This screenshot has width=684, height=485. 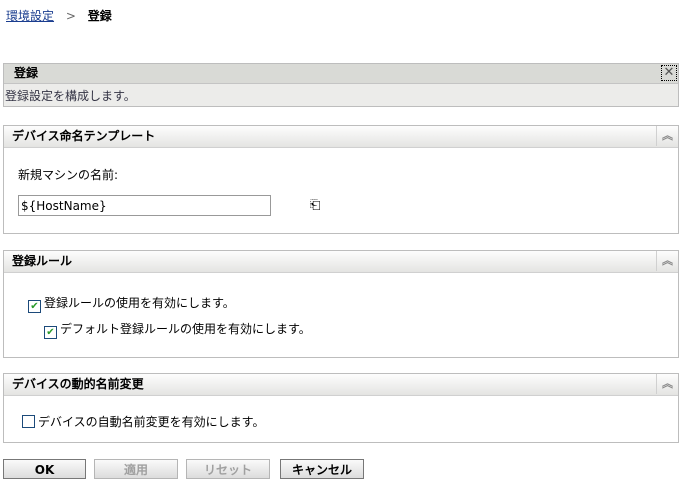 What do you see at coordinates (99, 16) in the screenshot?
I see `breadcrumb-current: 登録` at bounding box center [99, 16].